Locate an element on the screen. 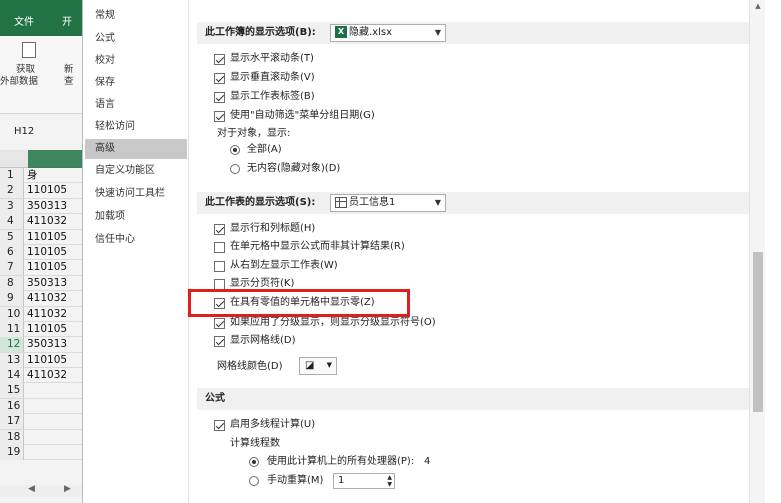 The width and height of the screenshot is (781, 503). table-row: 5 110105 is located at coordinates (41, 237).